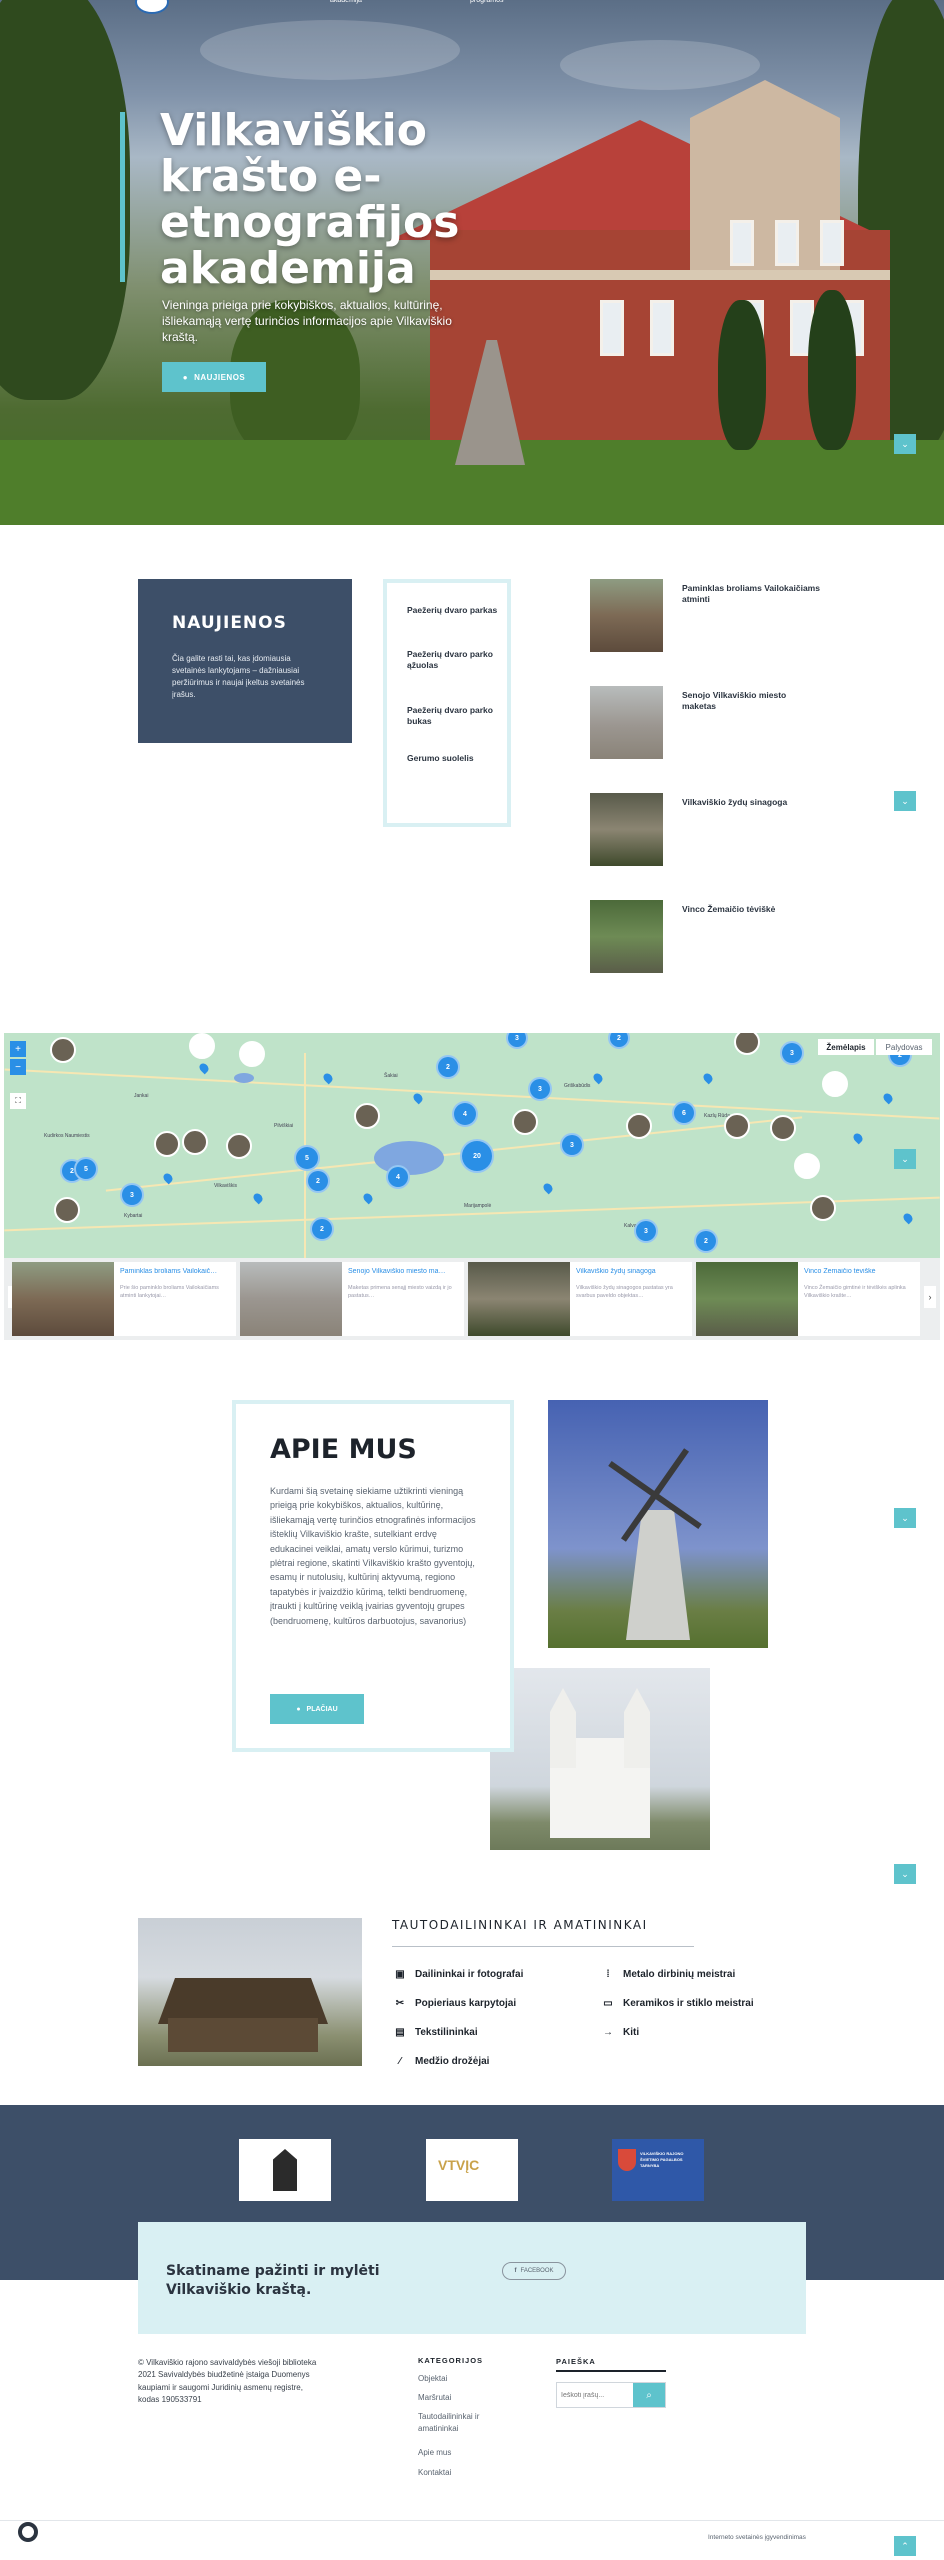 The image size is (944, 2560). What do you see at coordinates (846, 1047) in the screenshot?
I see `map-type-tab-map: Žemėlapis` at bounding box center [846, 1047].